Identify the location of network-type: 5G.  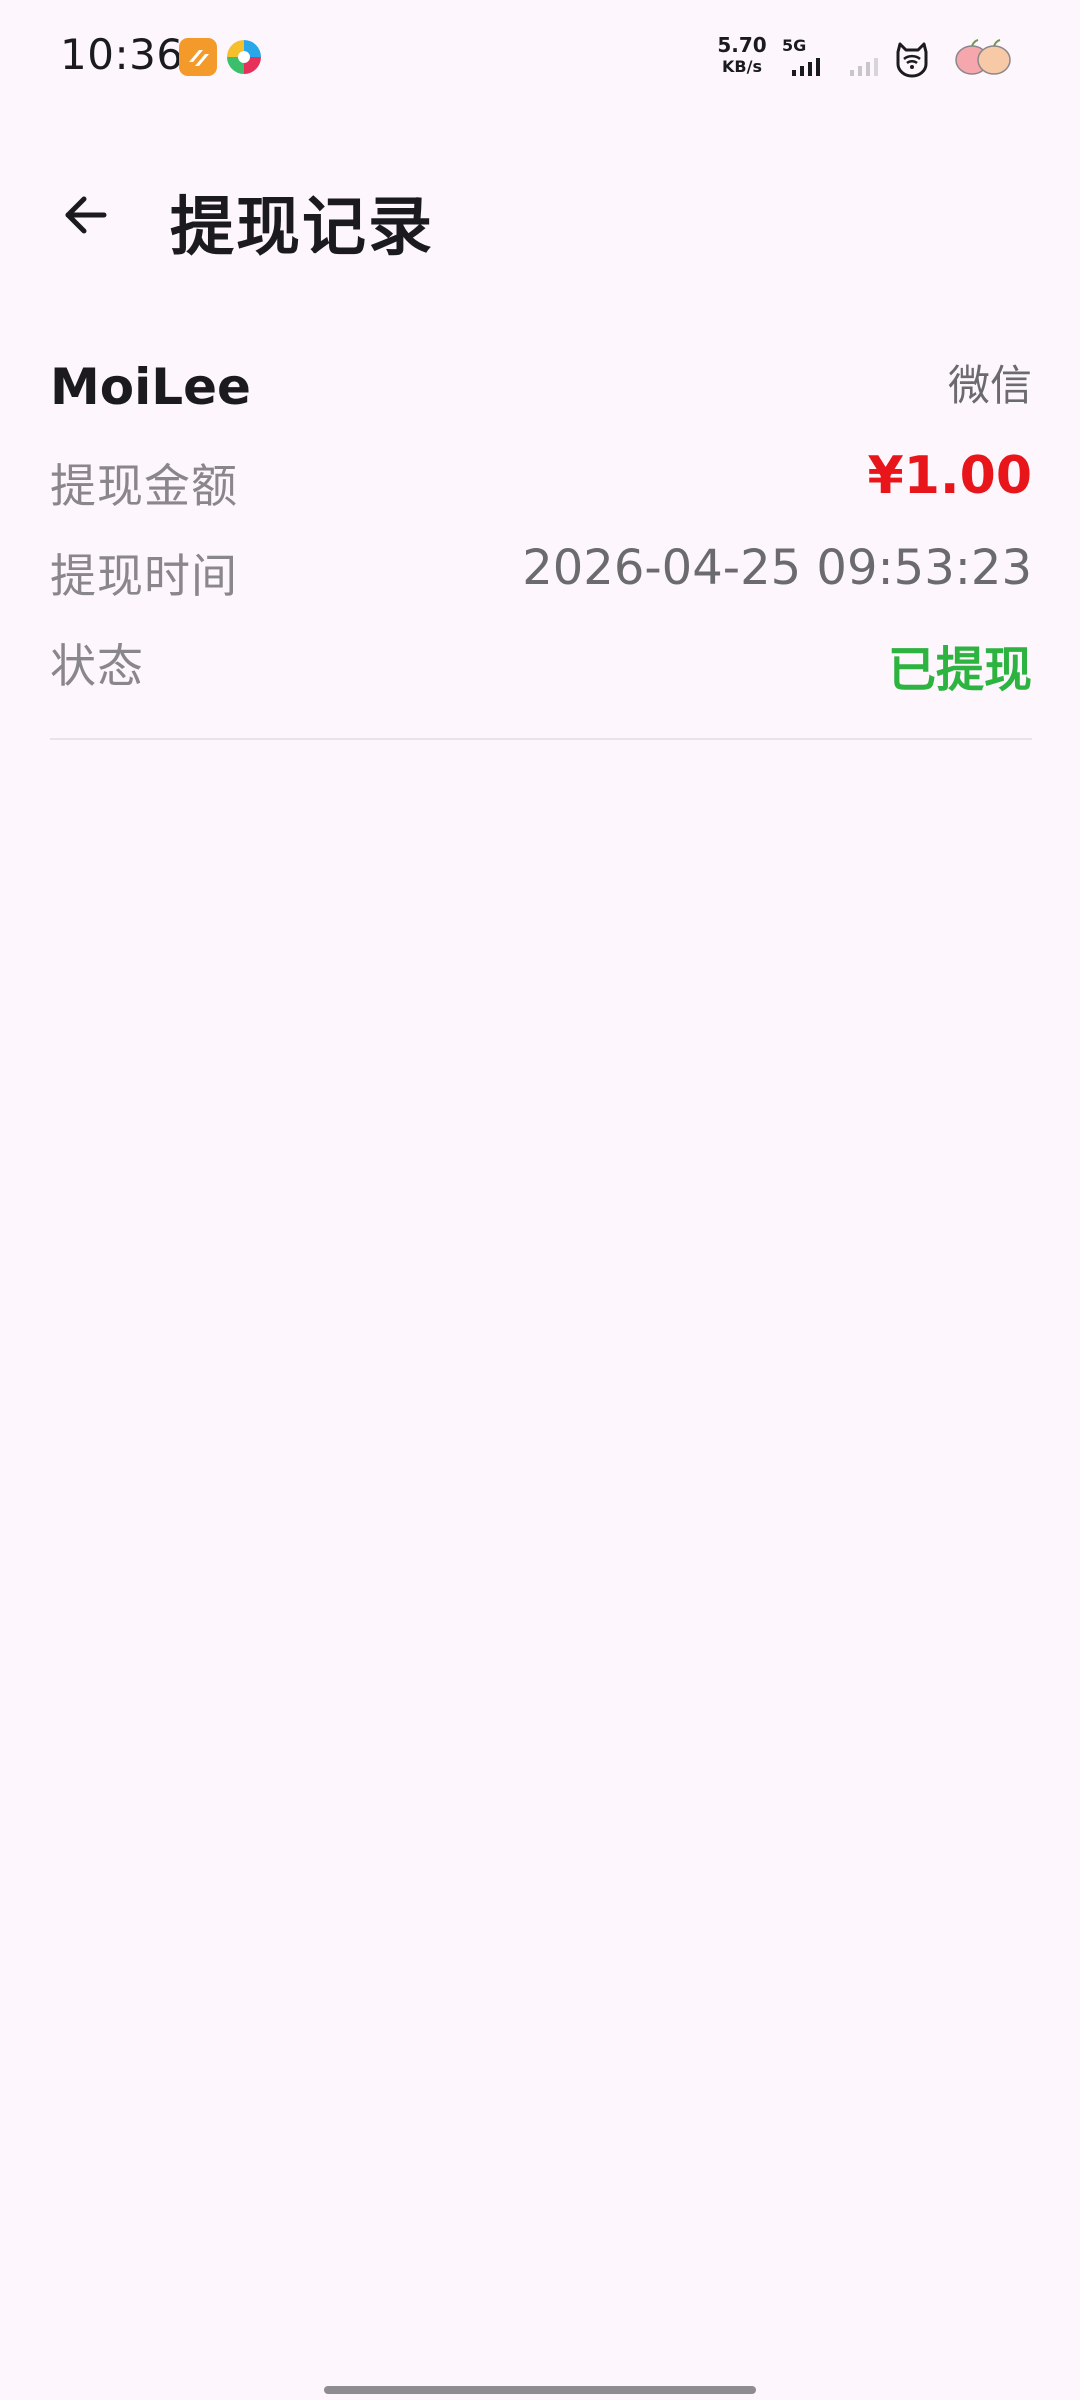
(794, 45).